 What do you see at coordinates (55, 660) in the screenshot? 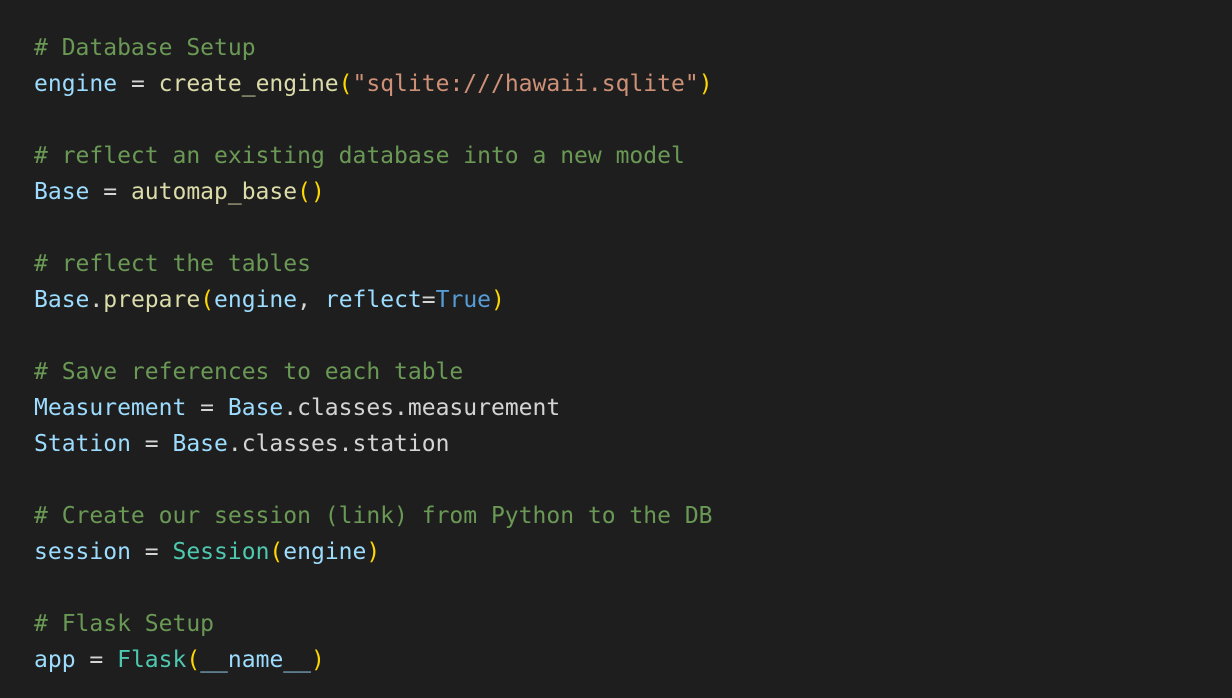
I see `code-token-var: app` at bounding box center [55, 660].